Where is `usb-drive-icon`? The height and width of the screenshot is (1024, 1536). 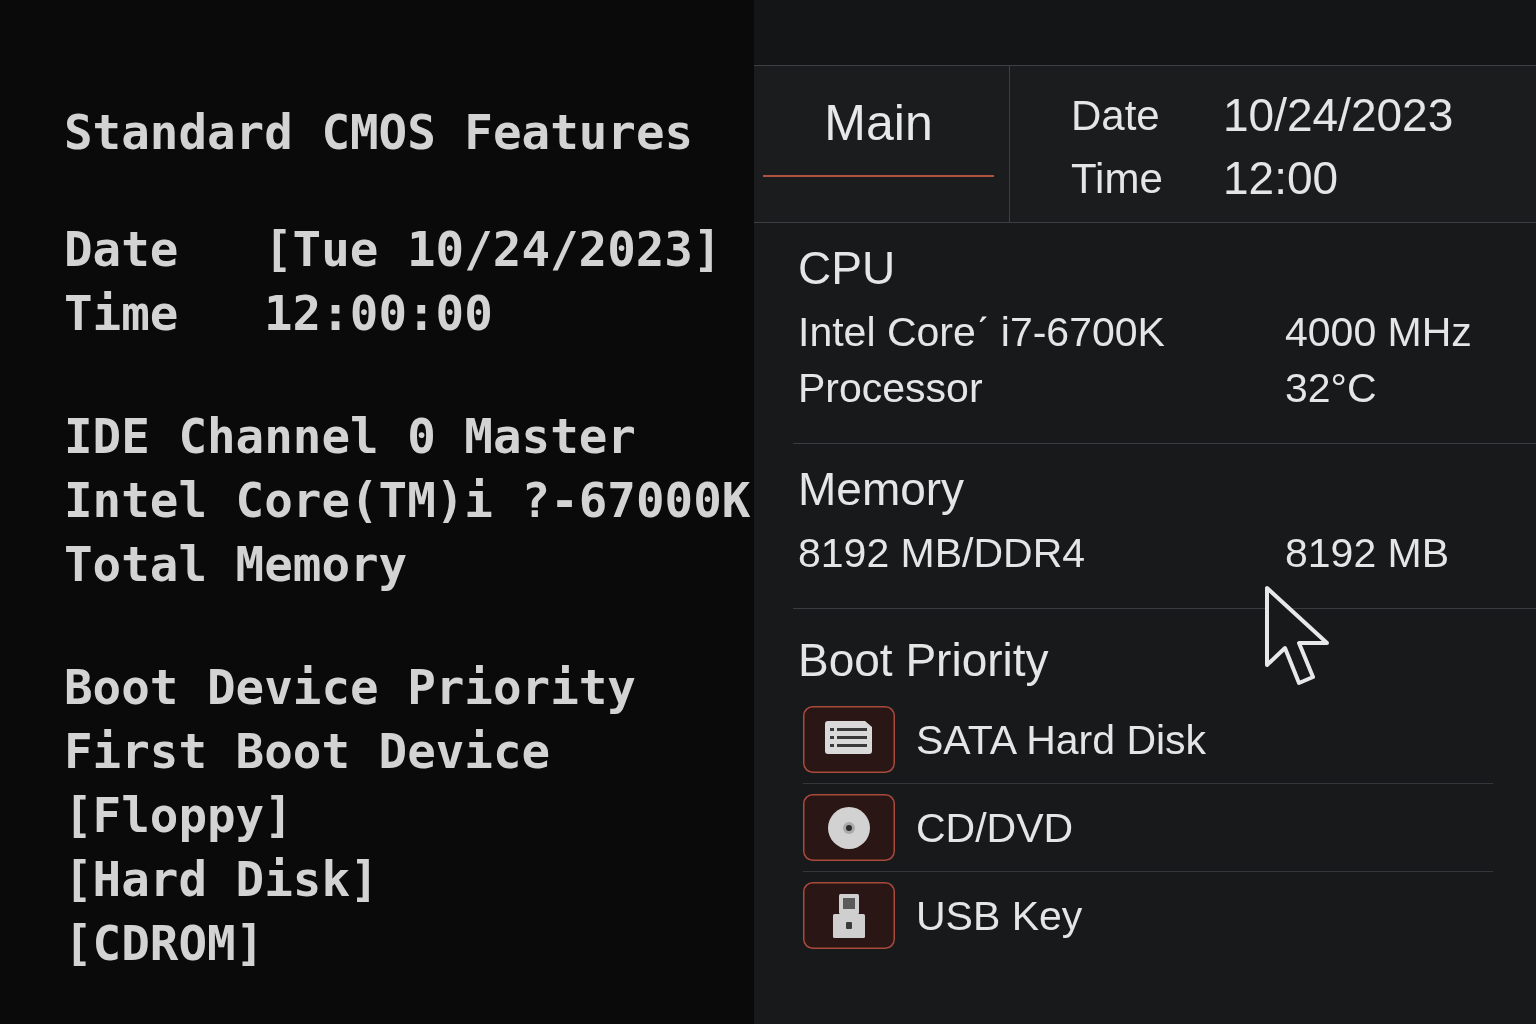
usb-drive-icon is located at coordinates (849, 915).